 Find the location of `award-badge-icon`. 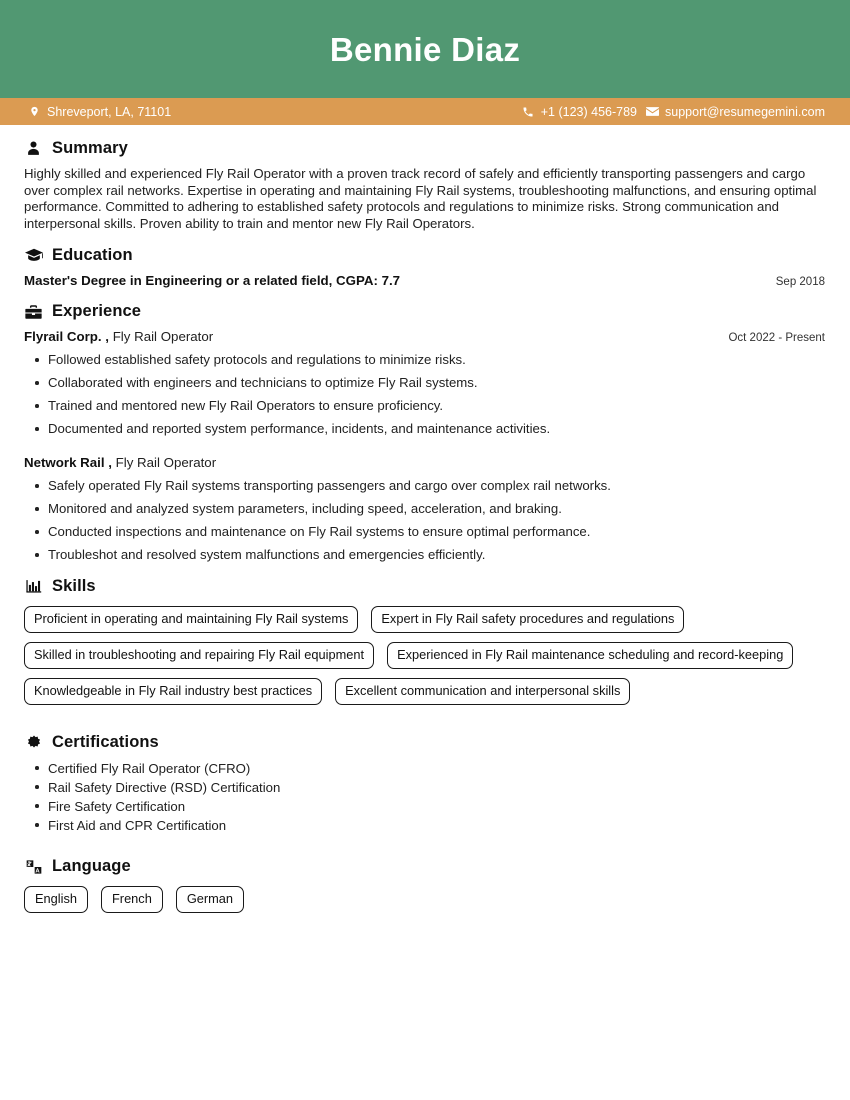

award-badge-icon is located at coordinates (33, 742).